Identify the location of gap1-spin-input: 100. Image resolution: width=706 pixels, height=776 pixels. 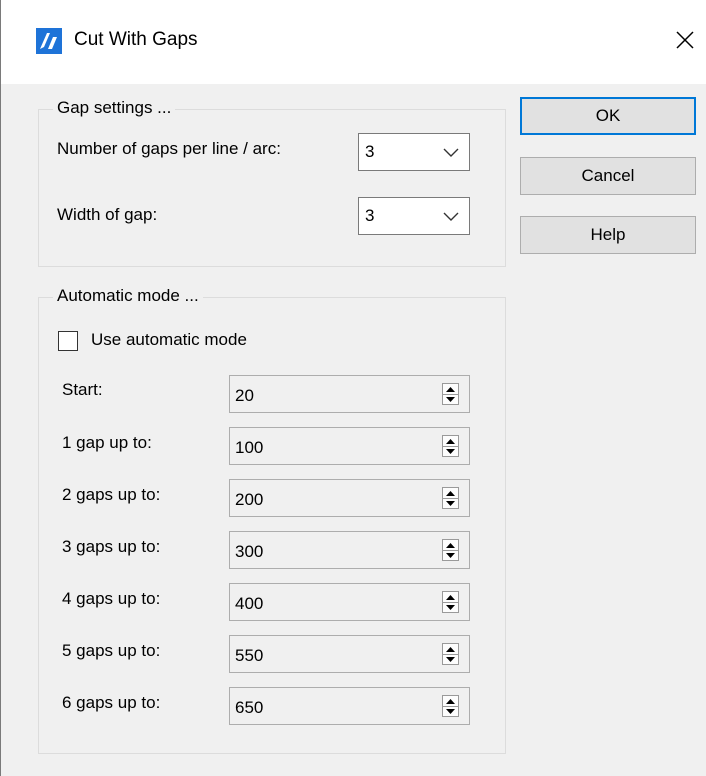
(349, 446).